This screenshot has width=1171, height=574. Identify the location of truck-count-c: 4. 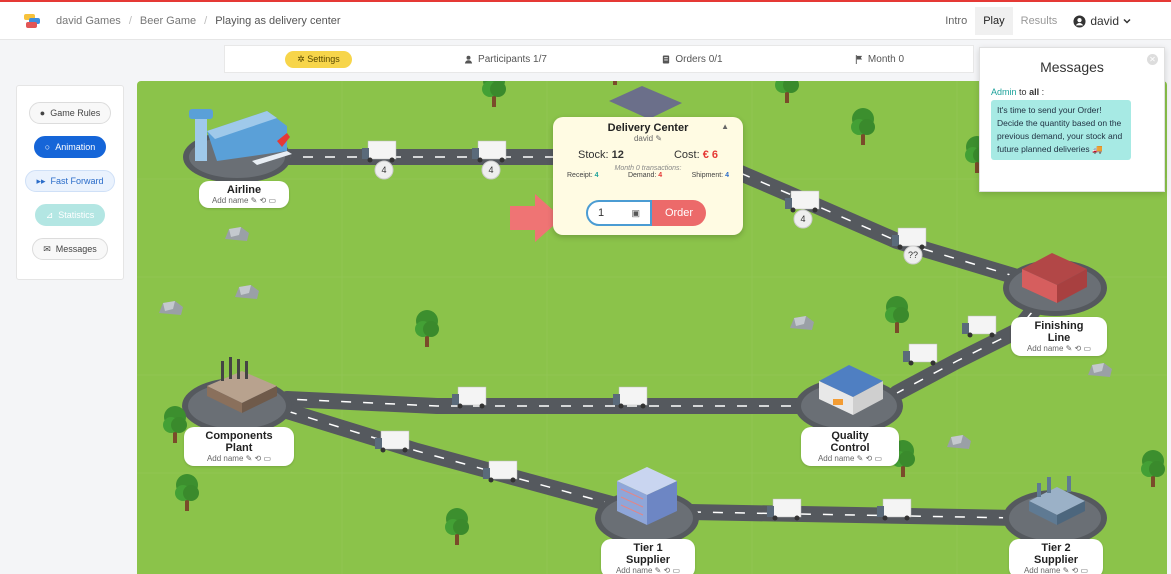
(802, 219).